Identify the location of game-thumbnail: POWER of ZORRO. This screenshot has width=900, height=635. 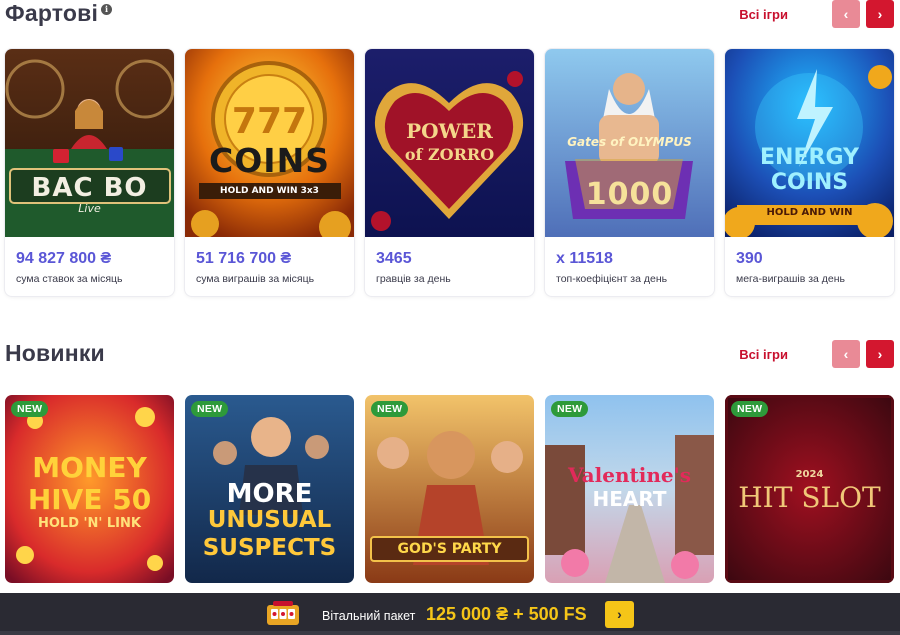
(449, 143).